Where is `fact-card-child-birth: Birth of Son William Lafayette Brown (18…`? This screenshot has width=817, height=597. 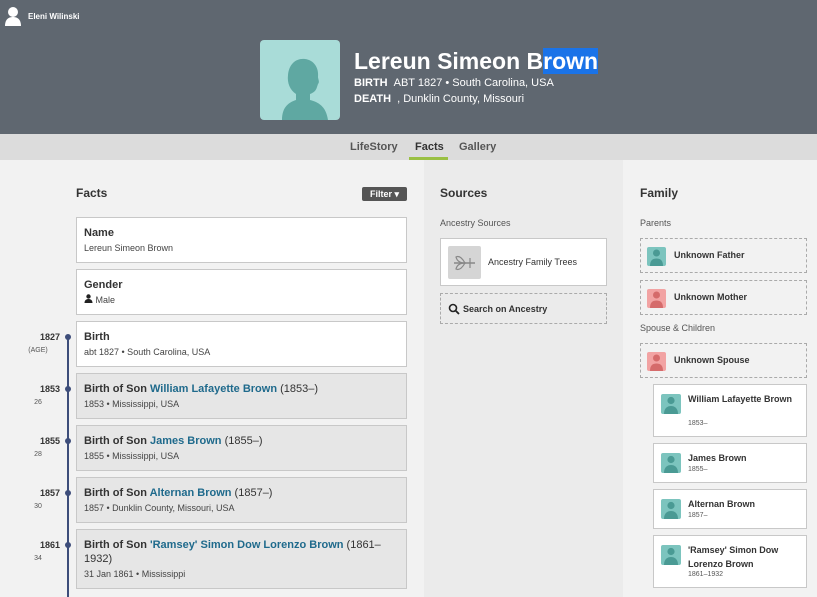 fact-card-child-birth: Birth of Son William Lafayette Brown (18… is located at coordinates (241, 396).